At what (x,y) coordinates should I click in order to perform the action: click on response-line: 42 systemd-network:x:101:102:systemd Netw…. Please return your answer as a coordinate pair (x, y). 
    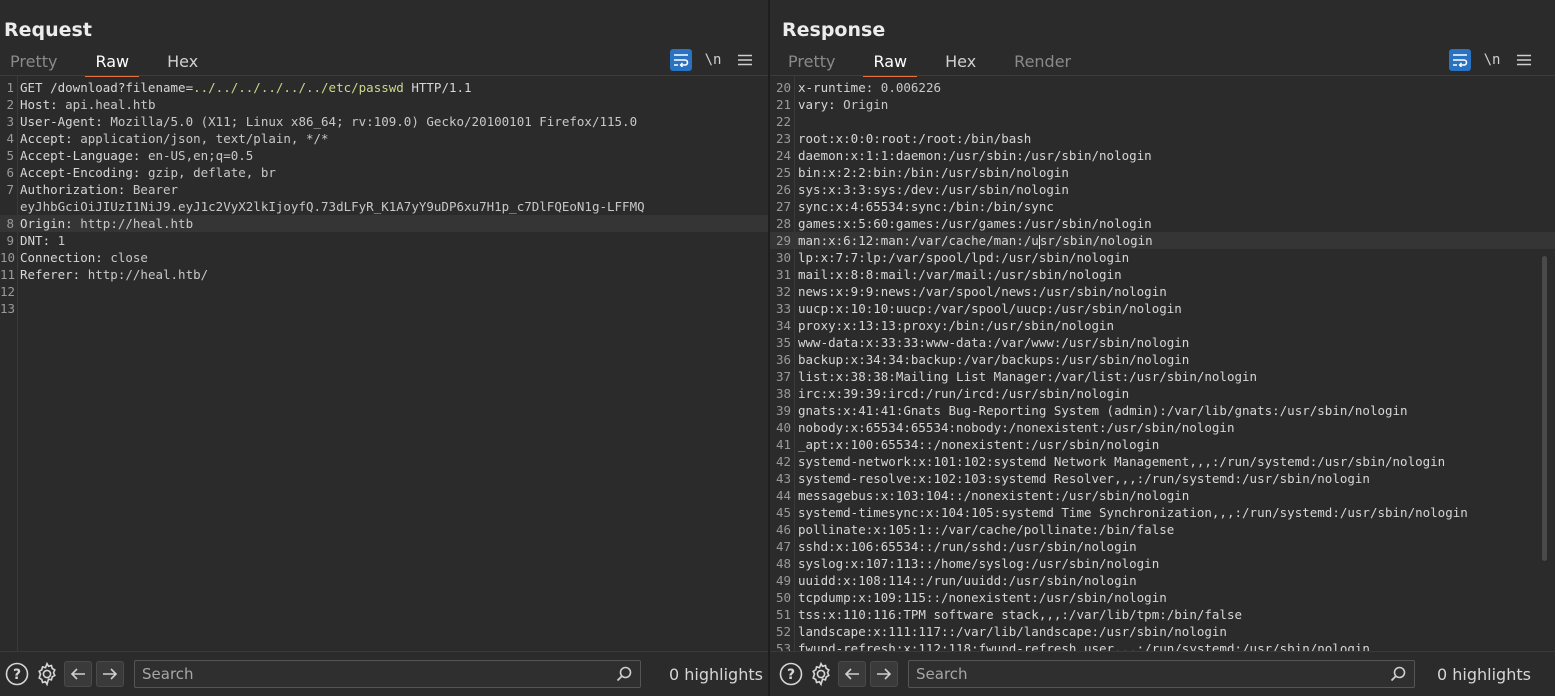
    Looking at the image, I should click on (1110, 461).